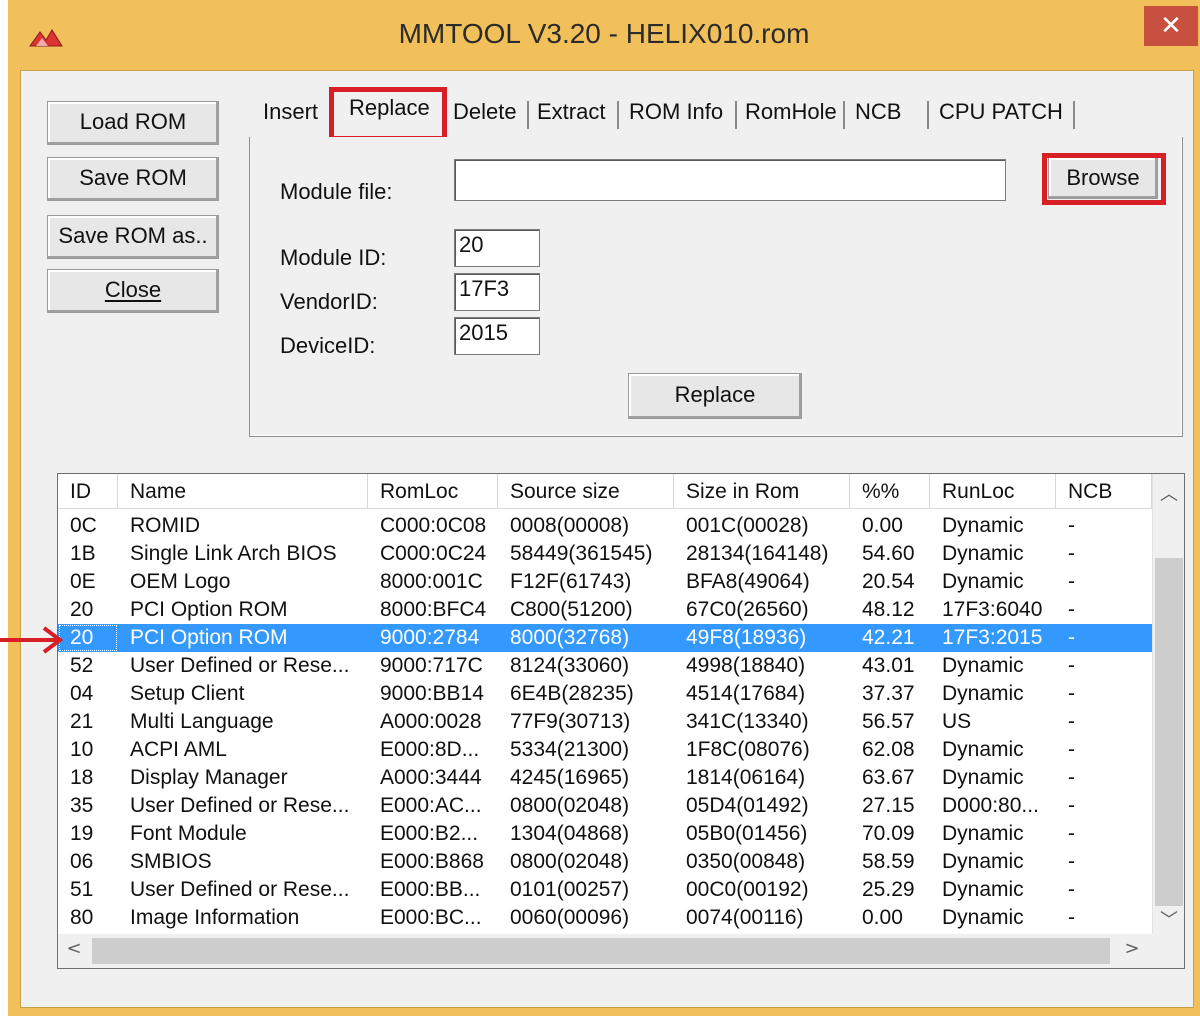 The width and height of the screenshot is (1200, 1016). Describe the element at coordinates (747, 525) in the screenshot. I see `cell-size-in-rom: 001C(00028)` at that location.